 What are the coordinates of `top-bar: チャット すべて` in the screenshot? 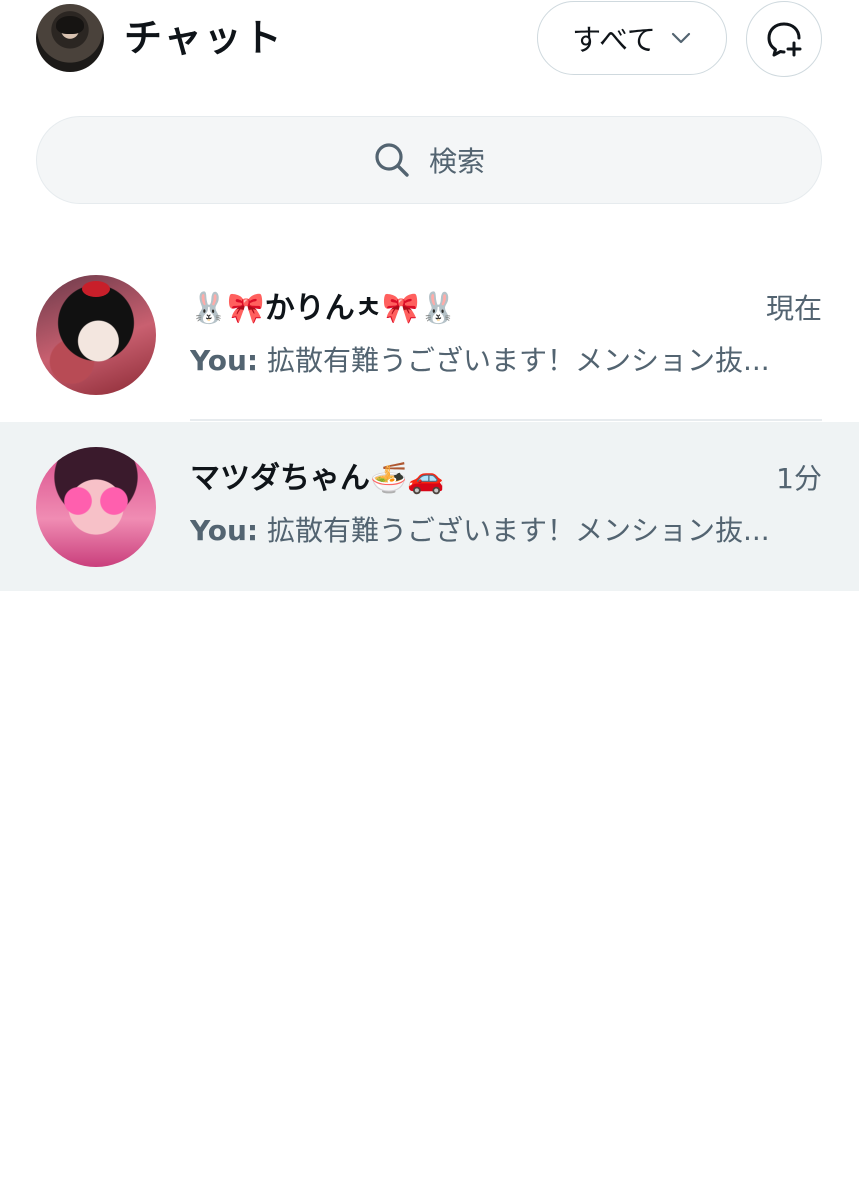 It's located at (429, 40).